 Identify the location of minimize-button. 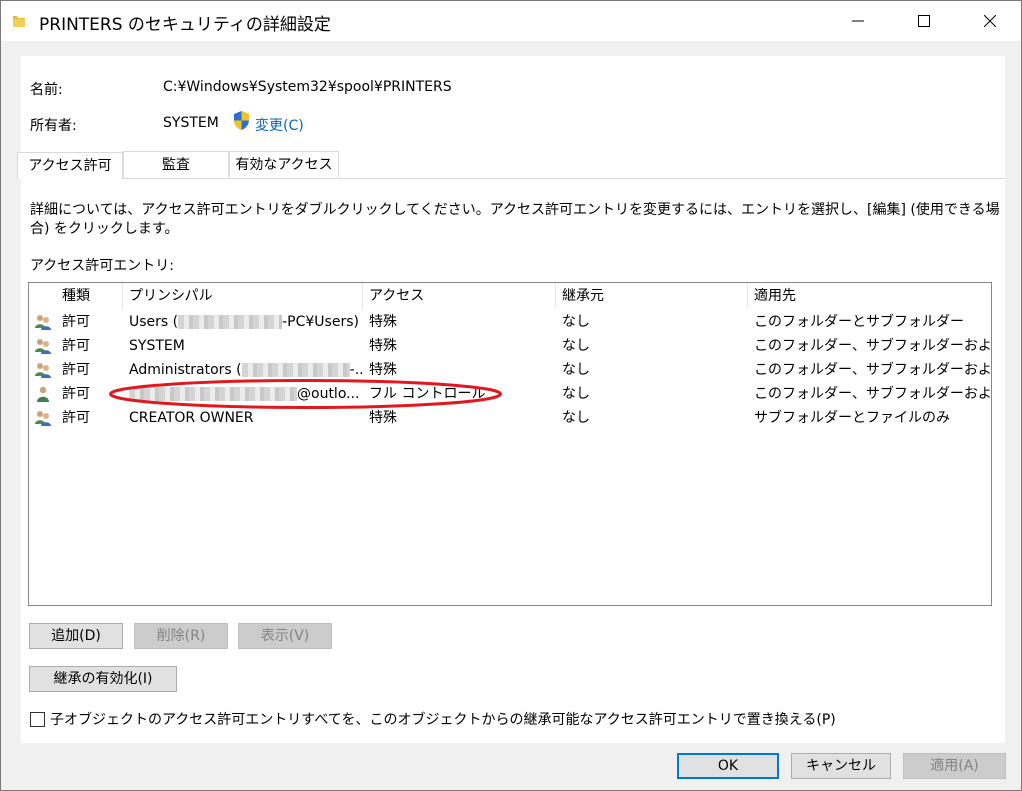
(858, 21).